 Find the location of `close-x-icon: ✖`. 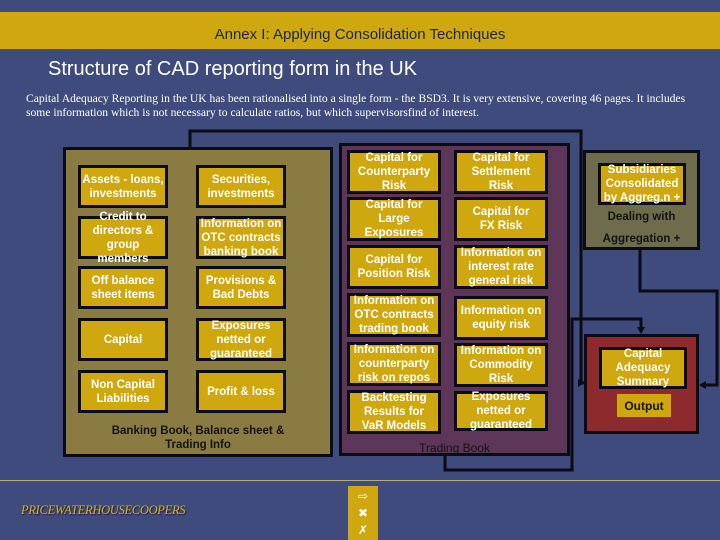

close-x-icon: ✖ is located at coordinates (363, 513).